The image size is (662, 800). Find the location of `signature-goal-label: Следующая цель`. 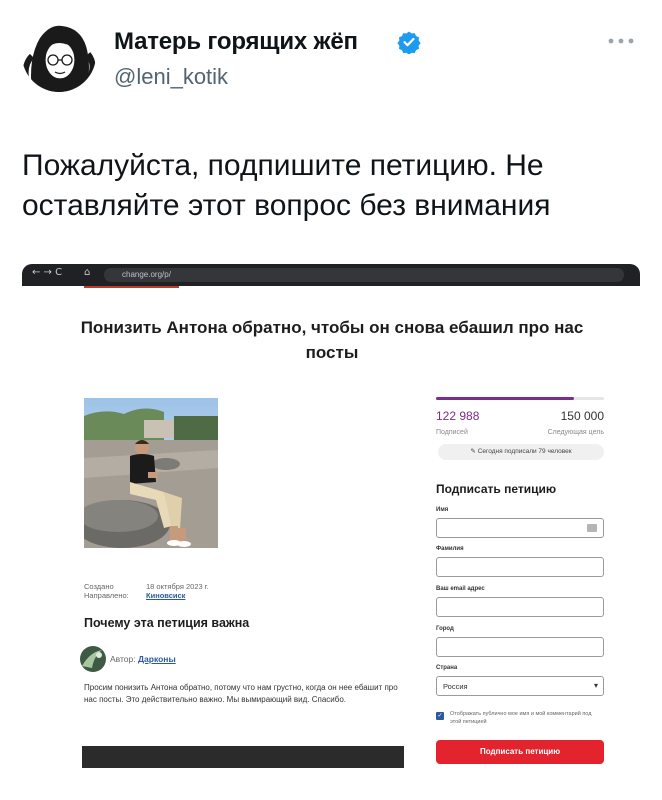

signature-goal-label: Следующая цель is located at coordinates (575, 432).